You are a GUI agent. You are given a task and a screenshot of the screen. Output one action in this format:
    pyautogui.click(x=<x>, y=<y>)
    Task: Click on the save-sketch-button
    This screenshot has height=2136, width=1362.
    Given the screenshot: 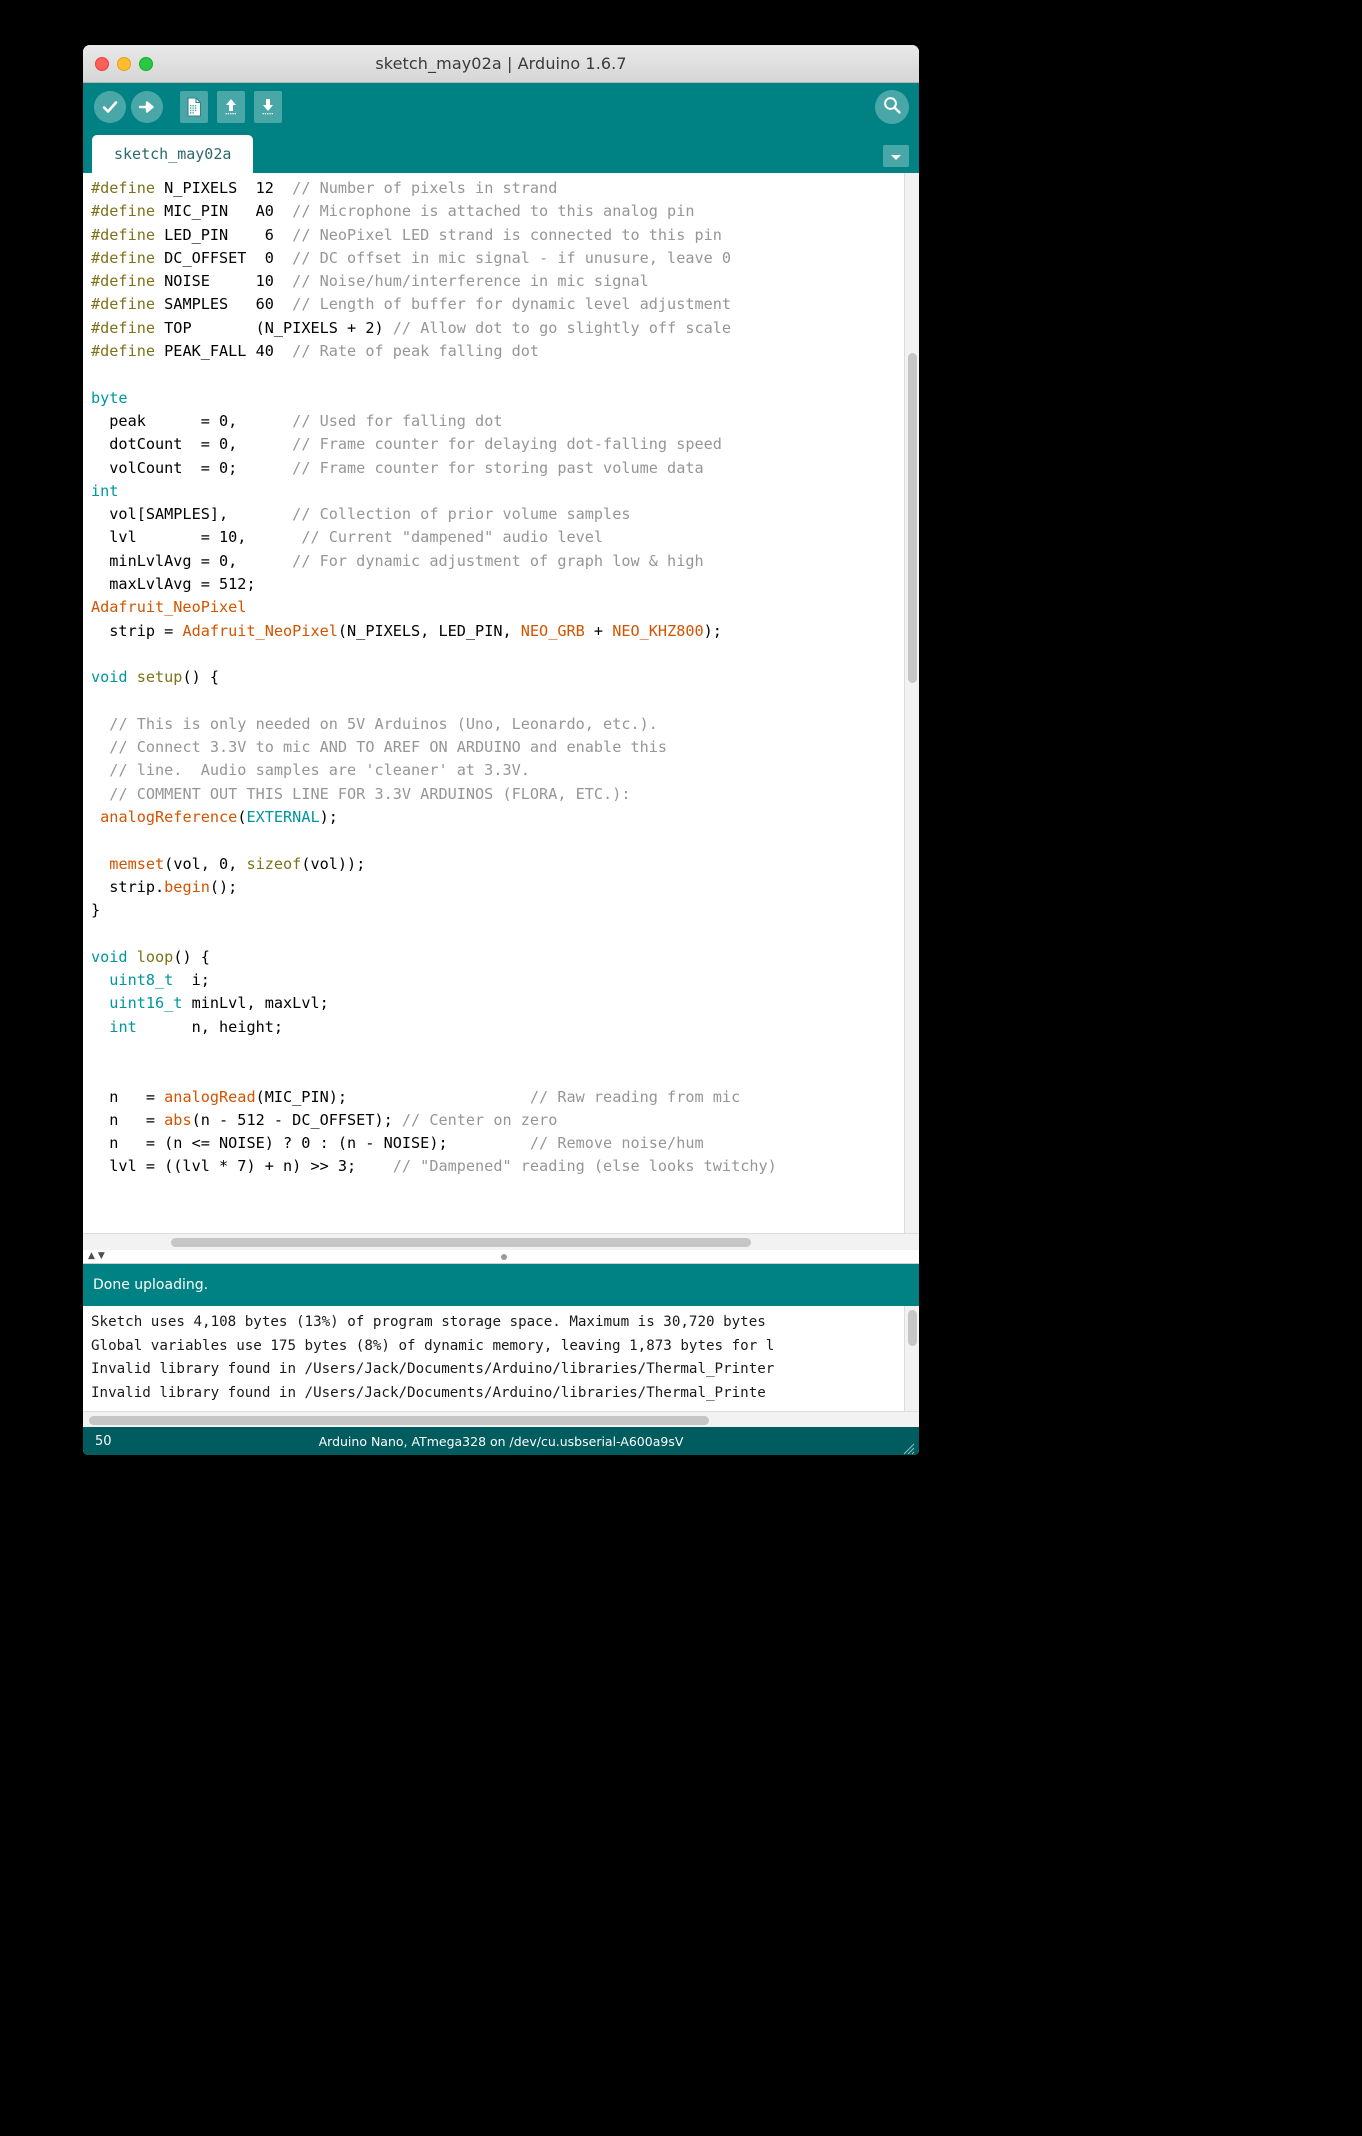 What is the action you would take?
    pyautogui.click(x=268, y=107)
    